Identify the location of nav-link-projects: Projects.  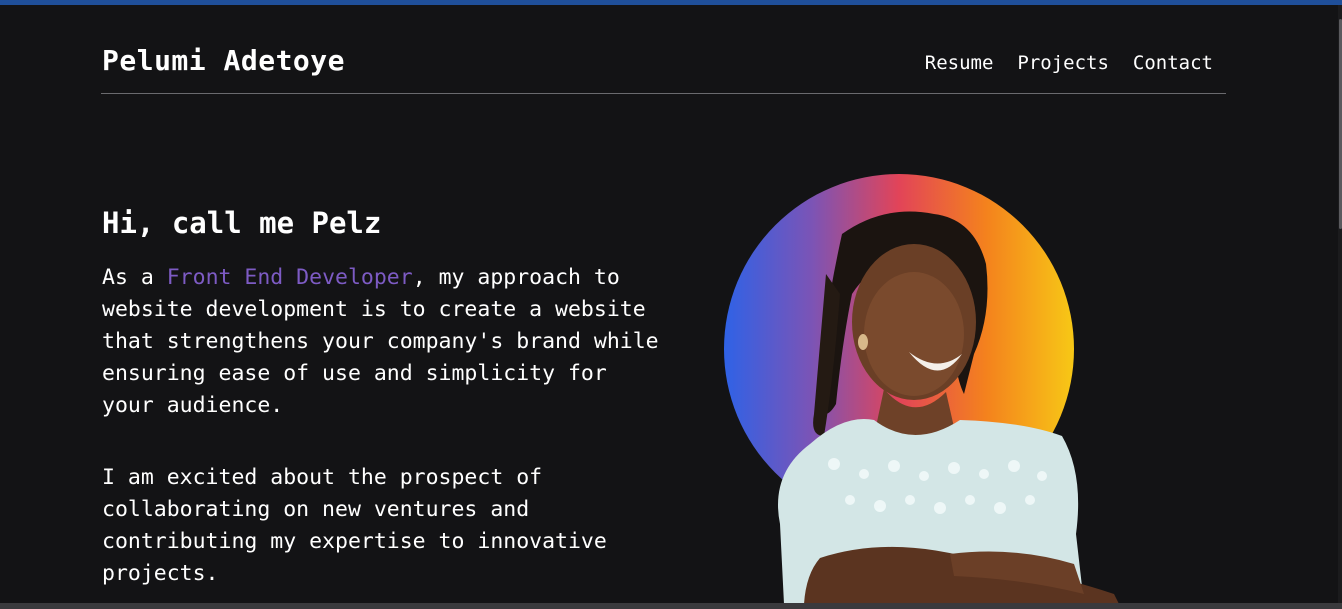
(1063, 63).